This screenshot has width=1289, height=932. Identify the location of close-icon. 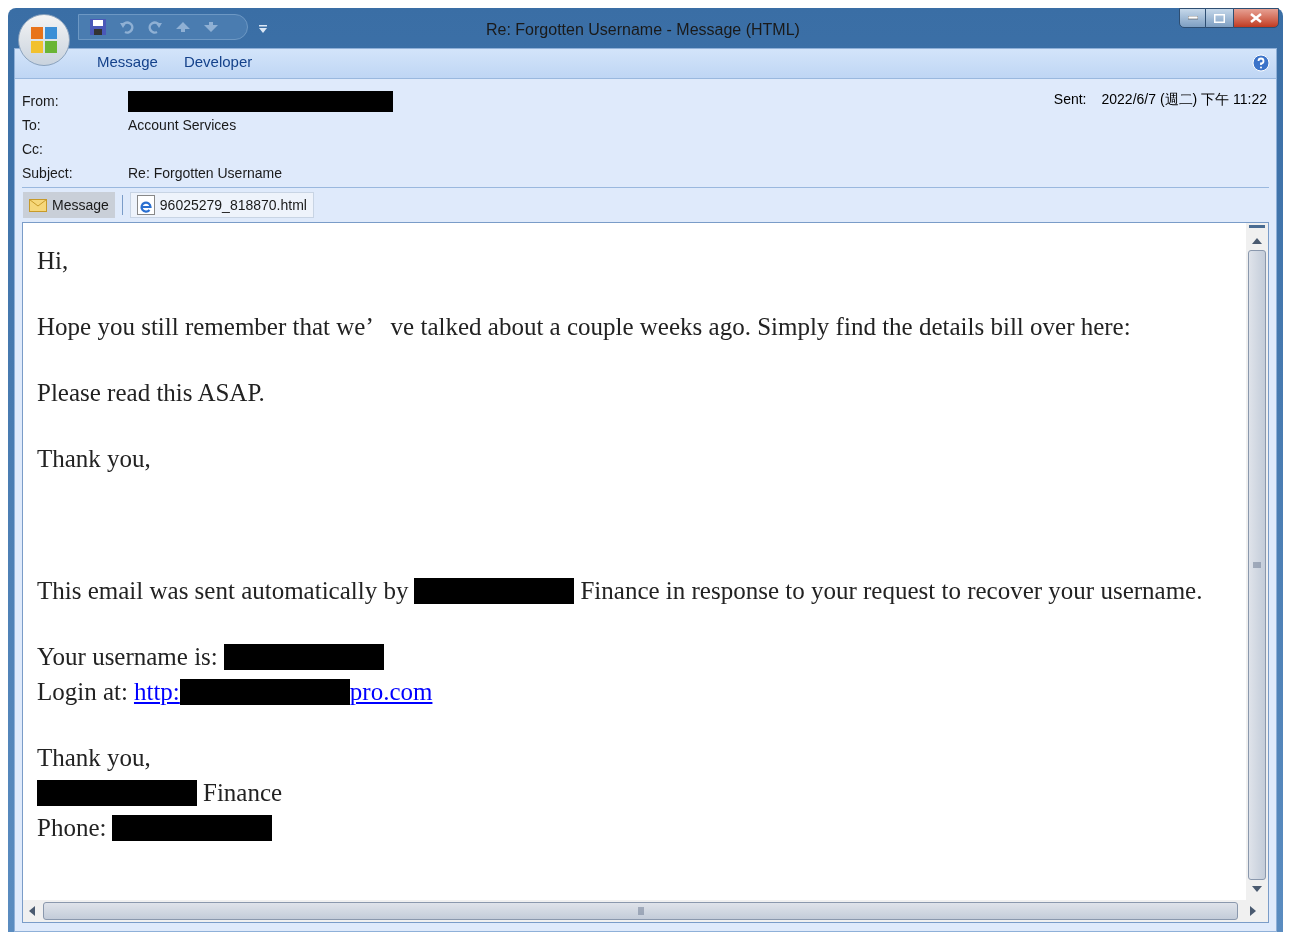
(1256, 18).